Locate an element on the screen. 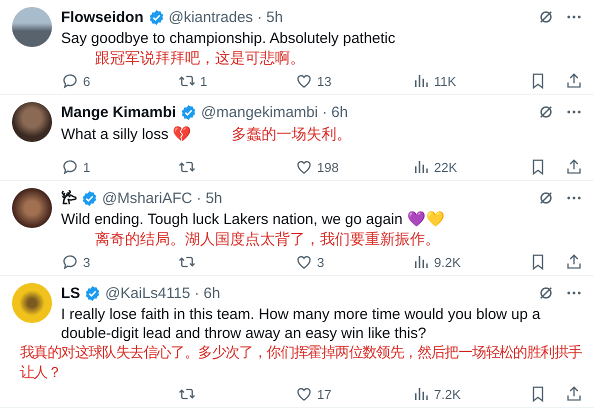 This screenshot has height=415, width=594. tweet-text: Say goodbye to championship. Absolutely pathetic is located at coordinates (228, 38).